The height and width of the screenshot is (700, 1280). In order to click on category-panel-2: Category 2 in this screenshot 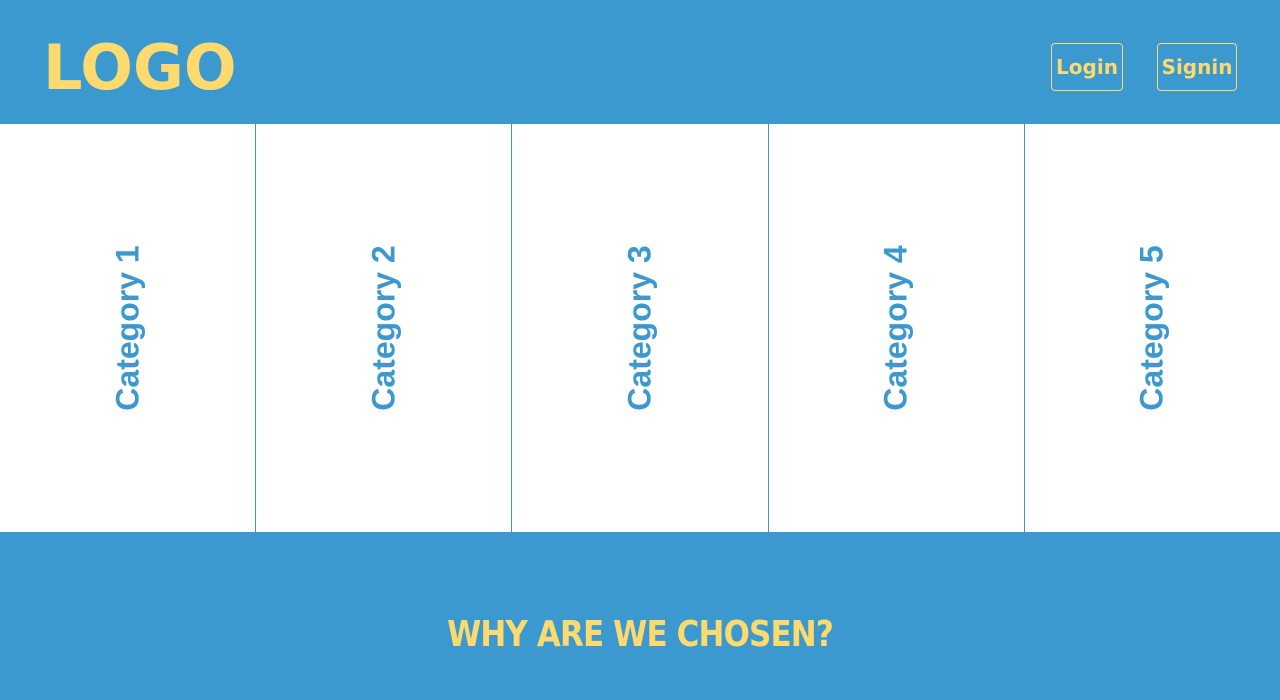, I will do `click(384, 328)`.